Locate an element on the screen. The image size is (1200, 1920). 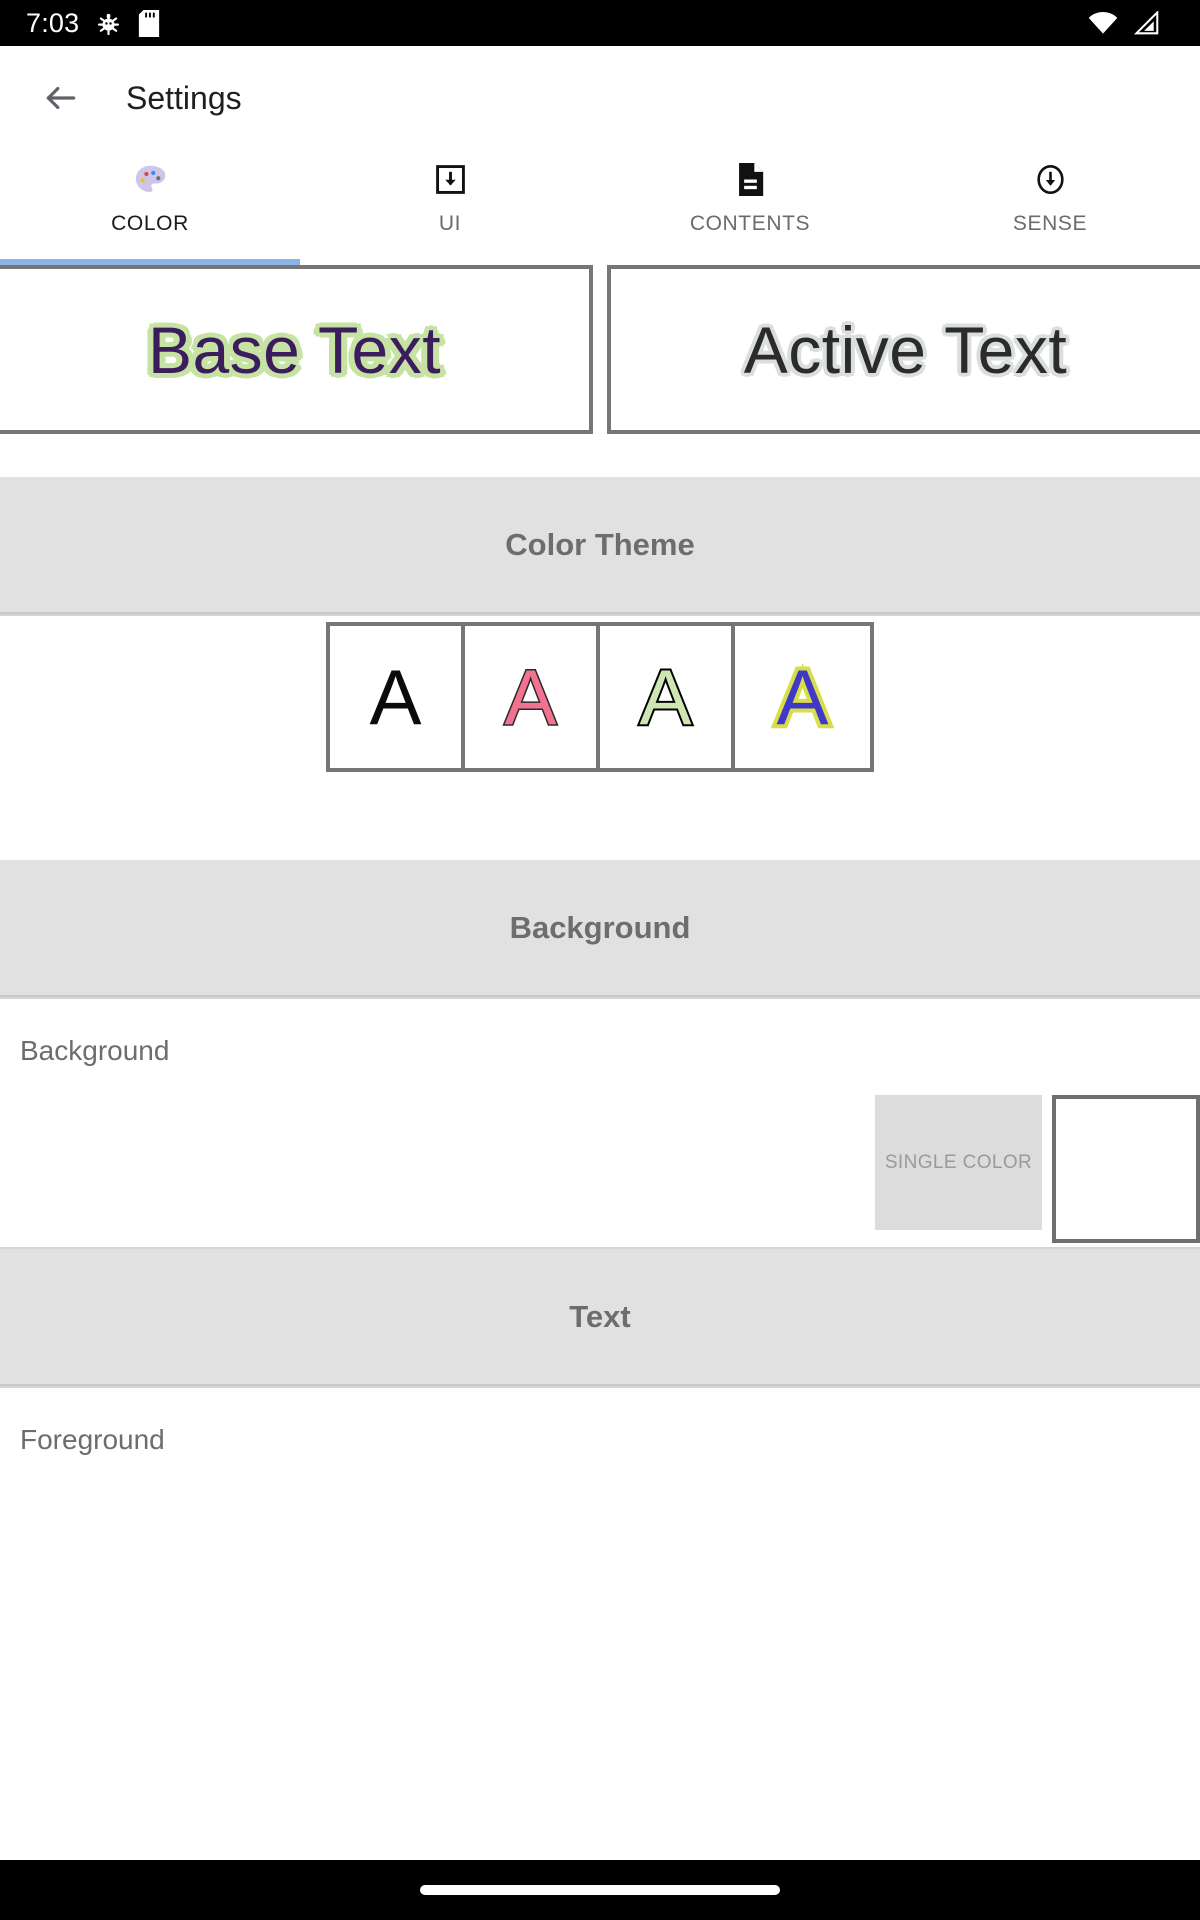
theme-swatch-1: A is located at coordinates (397, 697).